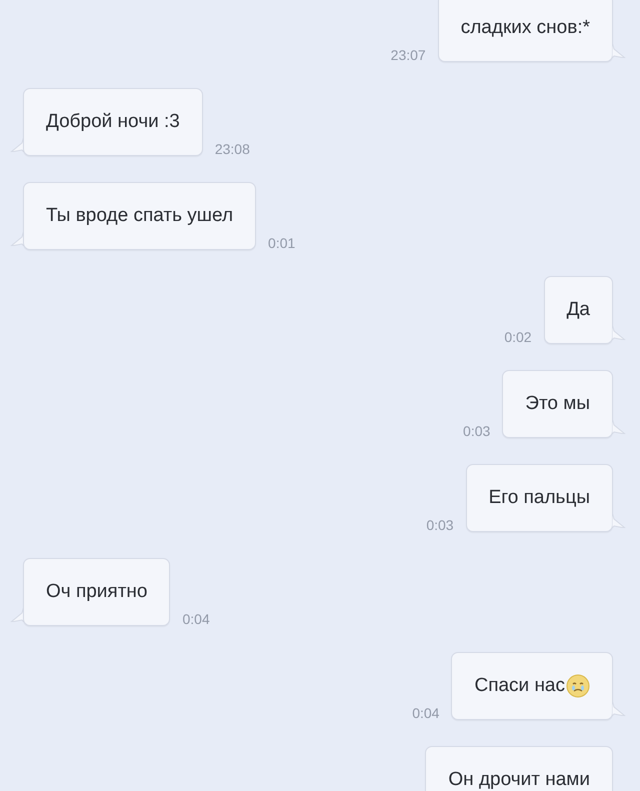 This screenshot has width=640, height=791. What do you see at coordinates (140, 216) in the screenshot?
I see `message-text: Ты вроде спать ушел` at bounding box center [140, 216].